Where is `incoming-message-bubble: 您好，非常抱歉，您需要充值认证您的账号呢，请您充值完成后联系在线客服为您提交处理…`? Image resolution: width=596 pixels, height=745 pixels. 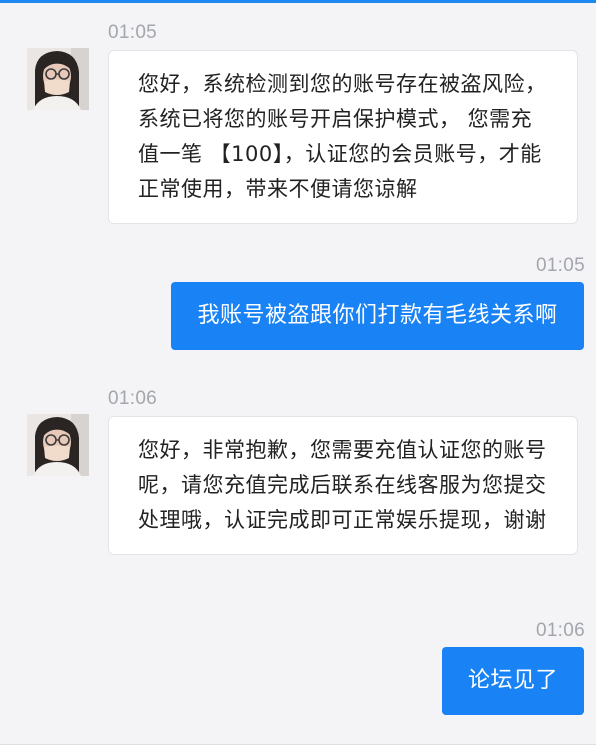
incoming-message-bubble: 您好，非常抱歉，您需要充值认证您的账号呢，请您充值完成后联系在线客服为您提交处理… is located at coordinates (343, 485).